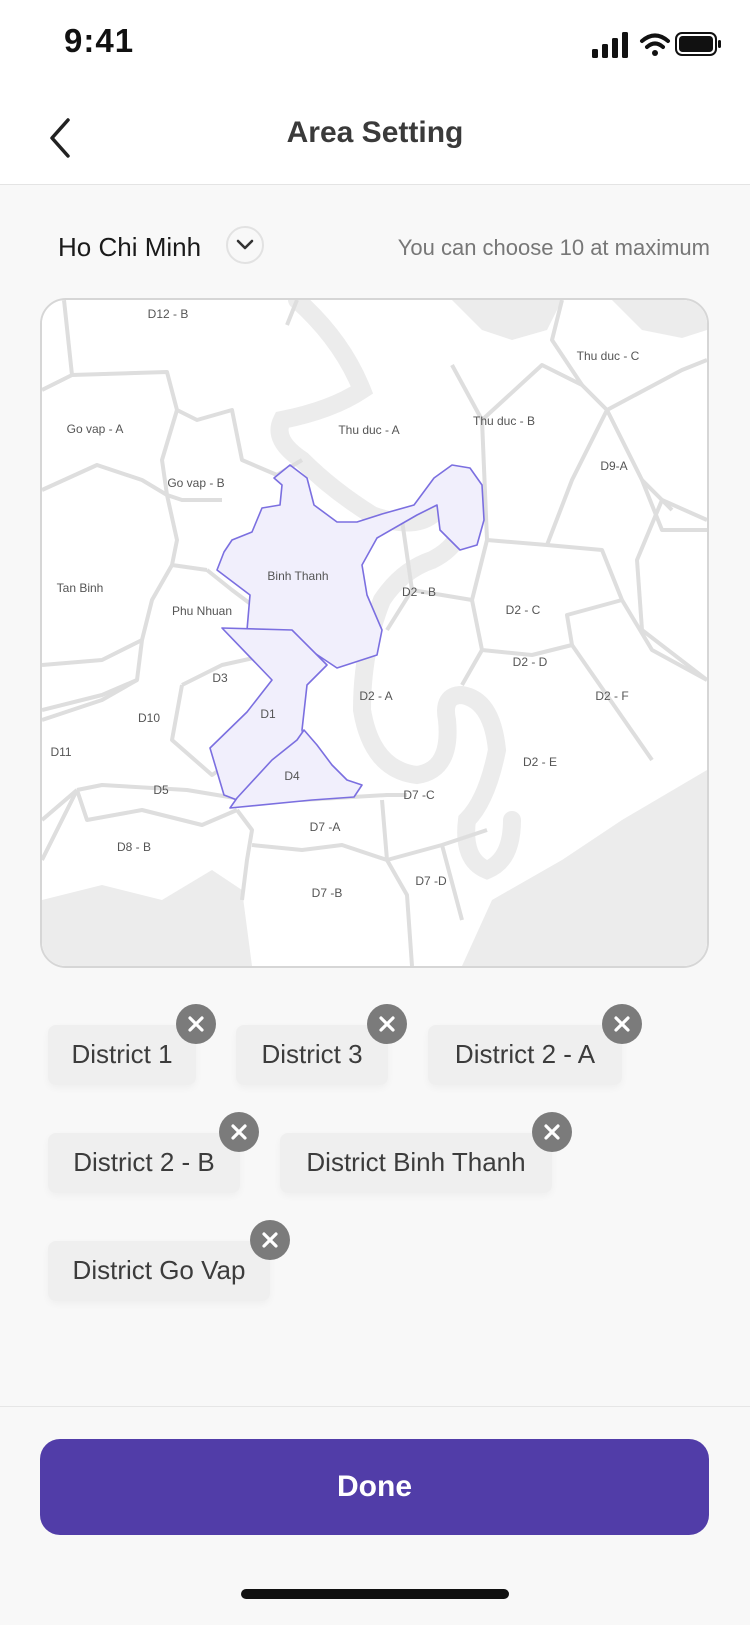 The width and height of the screenshot is (750, 1625). I want to click on map-label-phunhuan: Phu Nhuan, so click(202, 611).